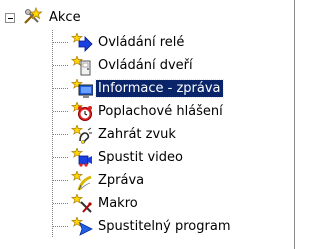 This screenshot has height=249, width=320. I want to click on program-arrow-icon, so click(82, 226).